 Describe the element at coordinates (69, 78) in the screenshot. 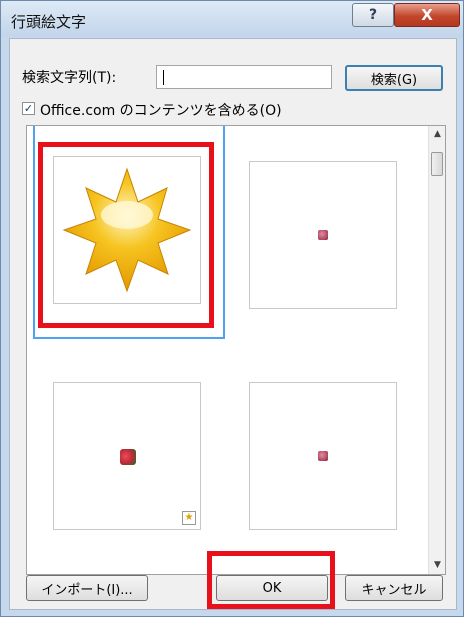

I see `search-label: 検索文字列(T):` at that location.